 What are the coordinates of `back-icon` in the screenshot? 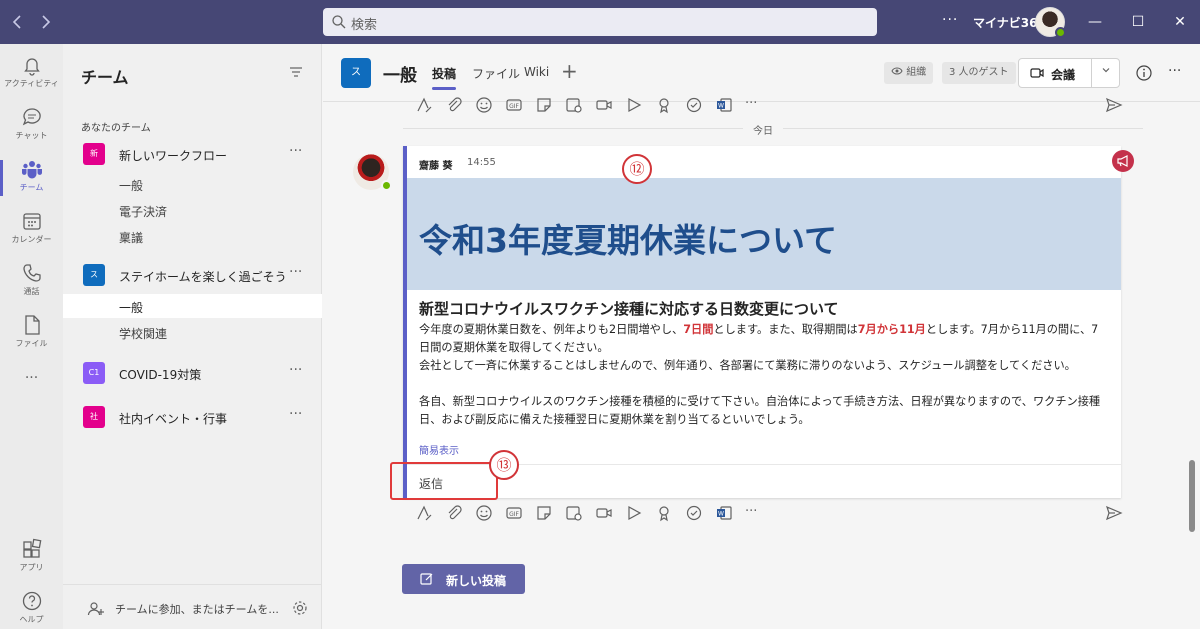 It's located at (18, 22).